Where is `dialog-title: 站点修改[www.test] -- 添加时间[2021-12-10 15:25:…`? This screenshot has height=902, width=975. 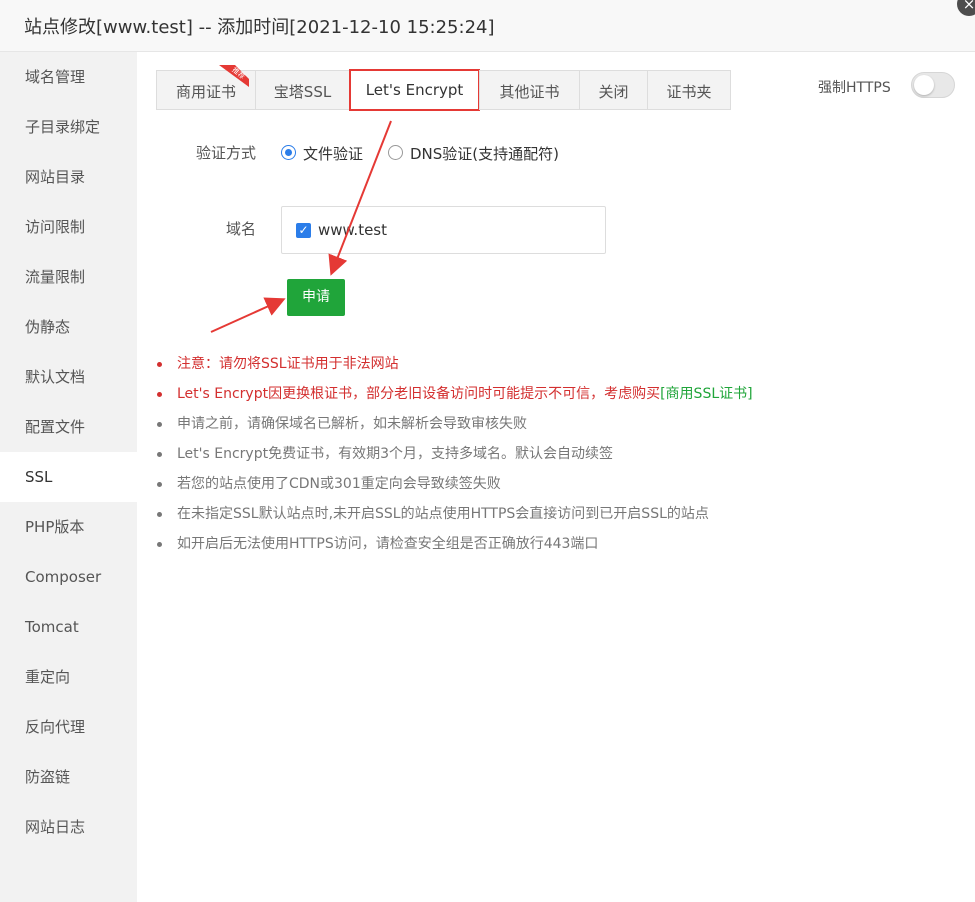
dialog-title: 站点修改[www.test] -- 添加时间[2021-12-10 15:25:… is located at coordinates (259, 27).